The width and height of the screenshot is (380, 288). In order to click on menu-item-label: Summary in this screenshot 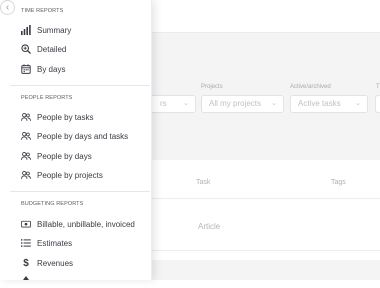, I will do `click(54, 30)`.